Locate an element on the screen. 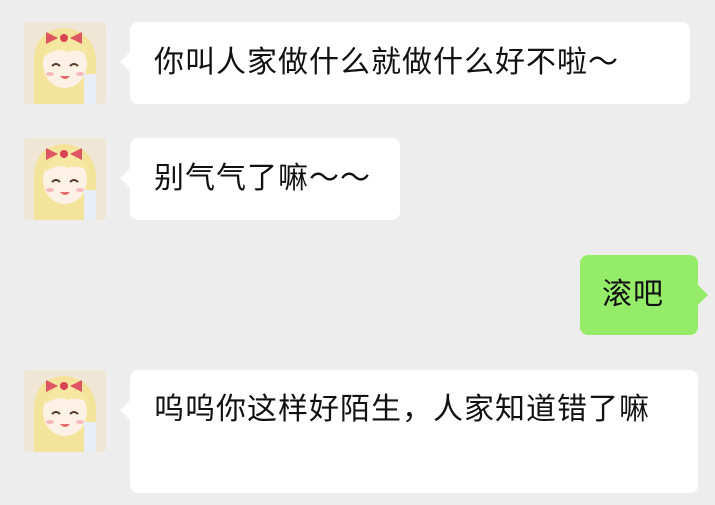 This screenshot has width=715, height=505. message-bubble-incoming: 你叫人家做什么就做什么好不啦～ is located at coordinates (405, 63).